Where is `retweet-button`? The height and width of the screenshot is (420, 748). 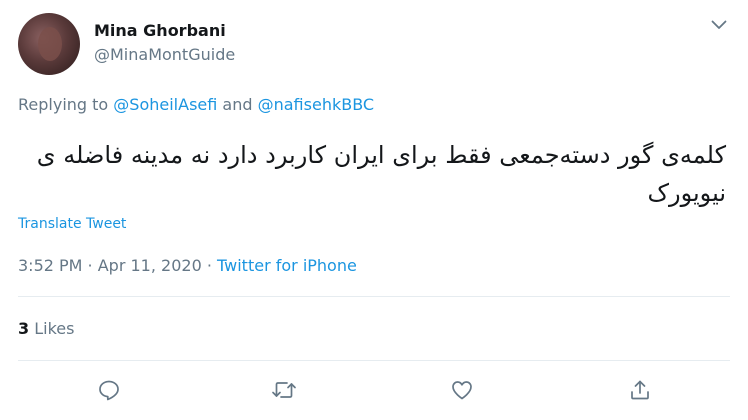
retweet-button is located at coordinates (284, 390).